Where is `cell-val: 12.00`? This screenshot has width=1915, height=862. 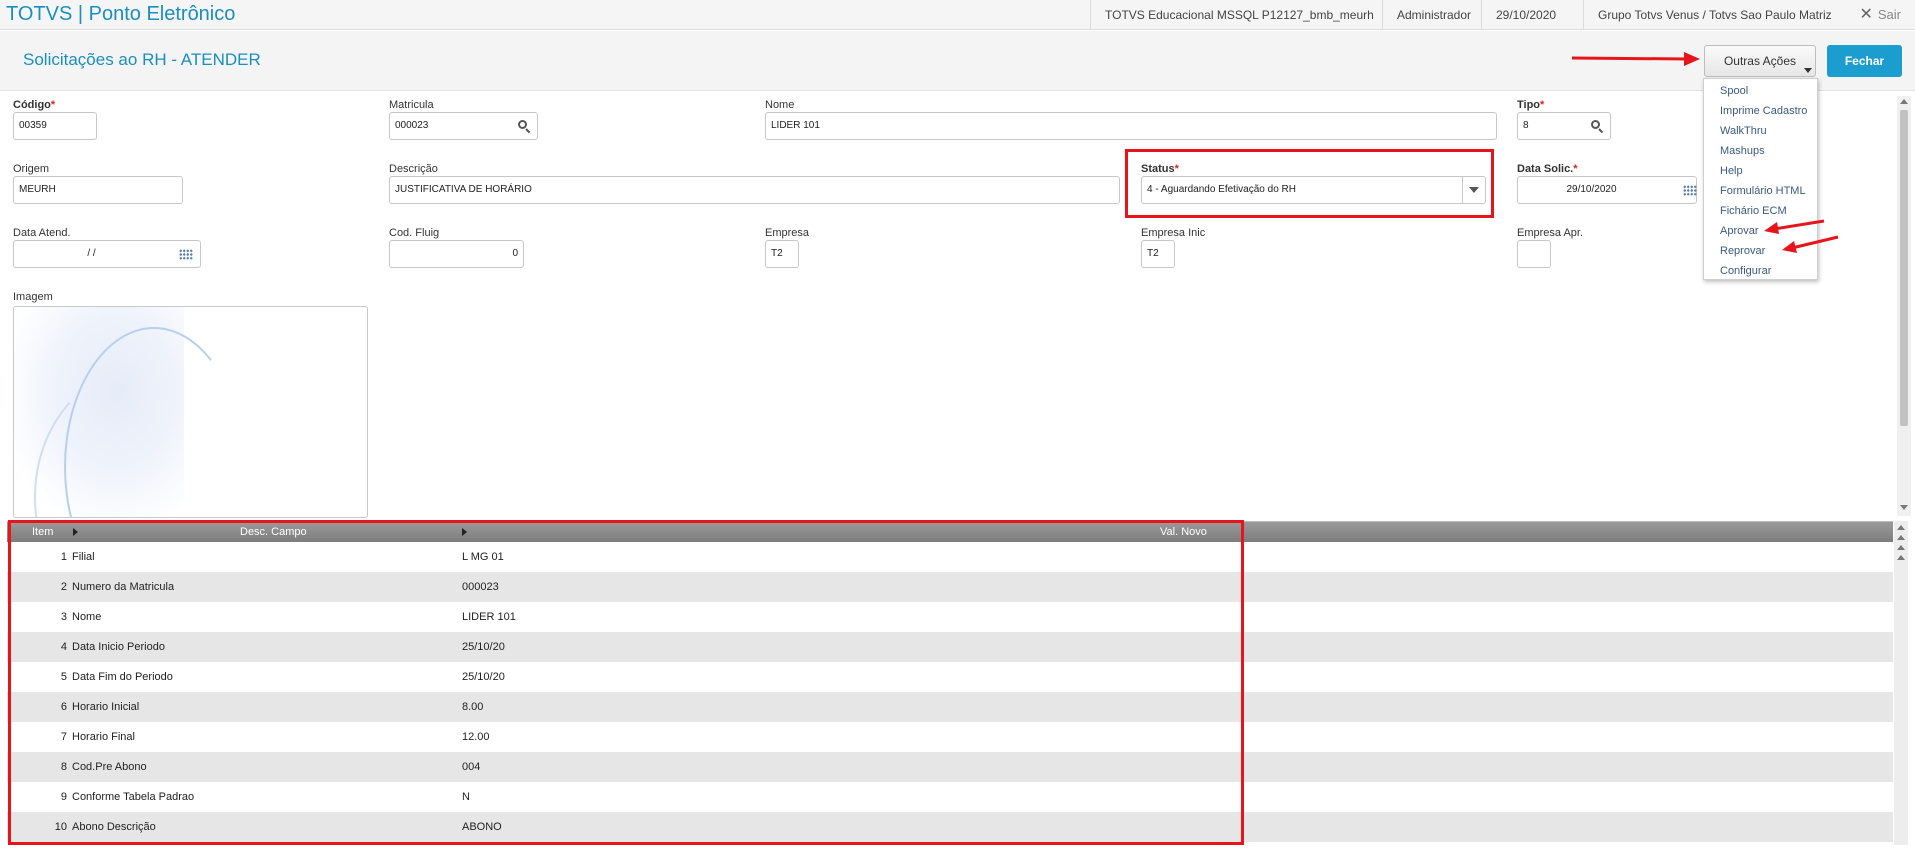 cell-val: 12.00 is located at coordinates (476, 737).